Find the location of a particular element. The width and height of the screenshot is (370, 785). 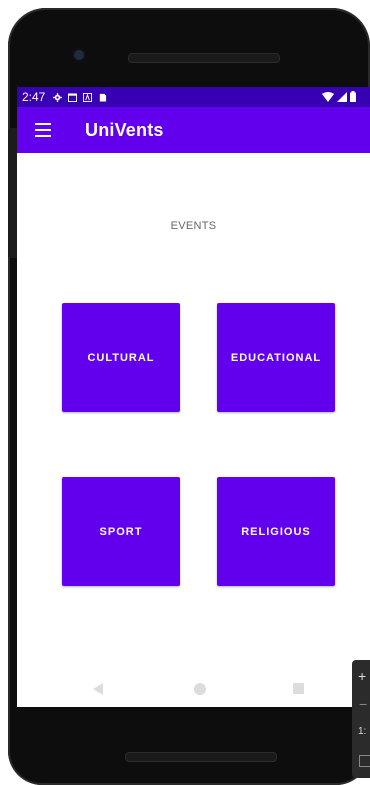

status-time: 2:47 is located at coordinates (34, 97).